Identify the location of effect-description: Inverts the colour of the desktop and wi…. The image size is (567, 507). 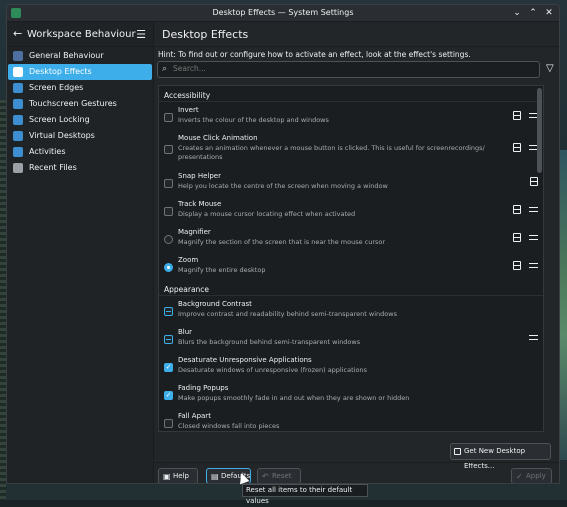
(253, 120).